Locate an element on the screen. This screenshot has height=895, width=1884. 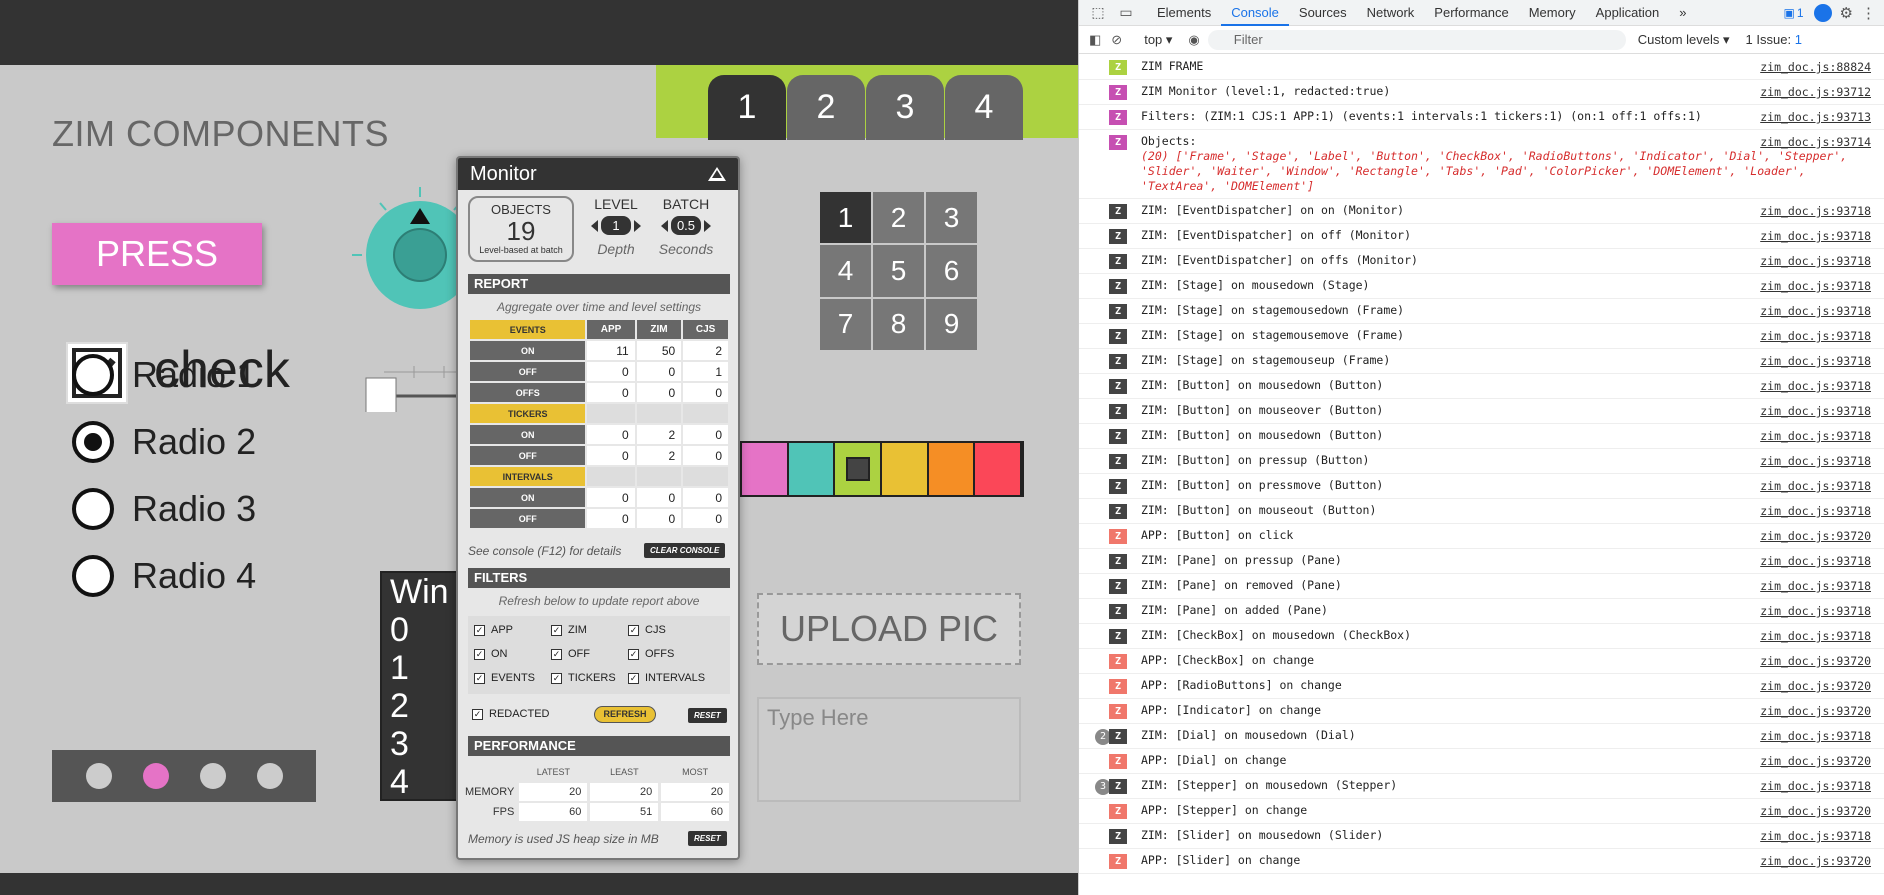
pad-key-1: 1 is located at coordinates (845, 218).